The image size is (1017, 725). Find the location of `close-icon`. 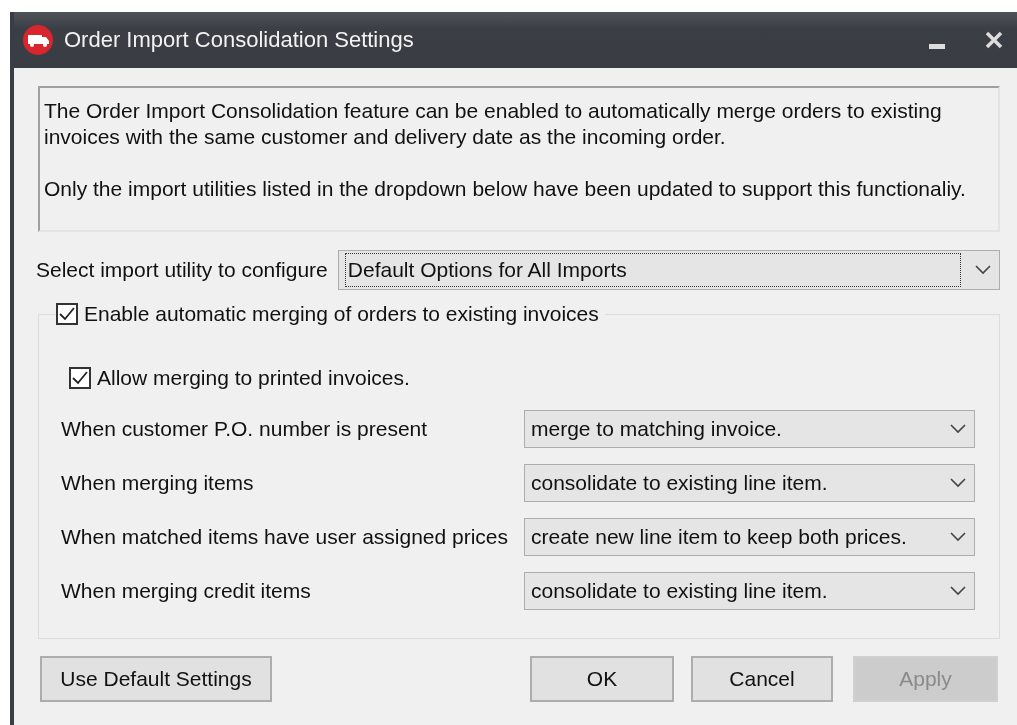

close-icon is located at coordinates (994, 40).